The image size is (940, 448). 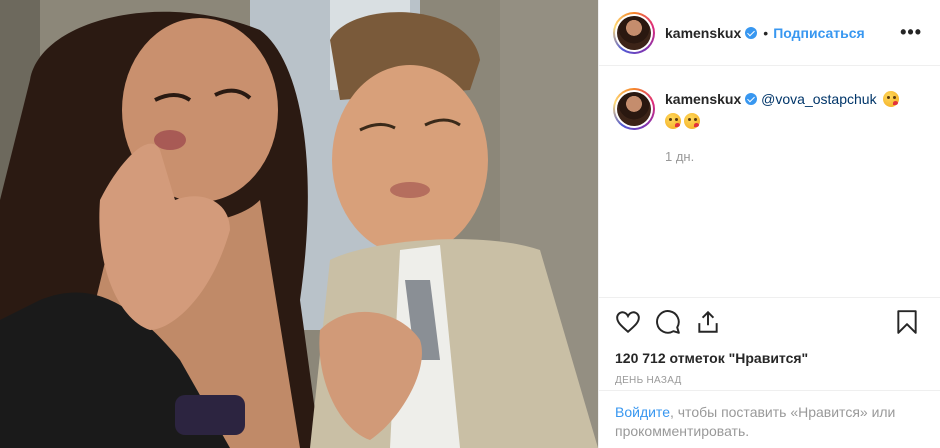 I want to click on caption-mention: @vova_ostapchuk, so click(x=818, y=99).